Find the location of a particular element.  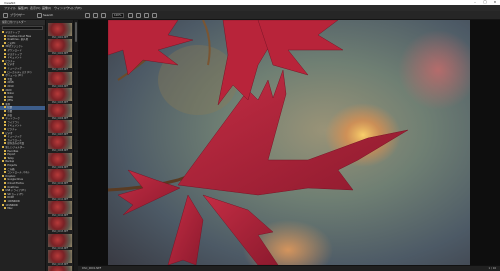

tree-item-label: 紅葉 is located at coordinates (10, 108).